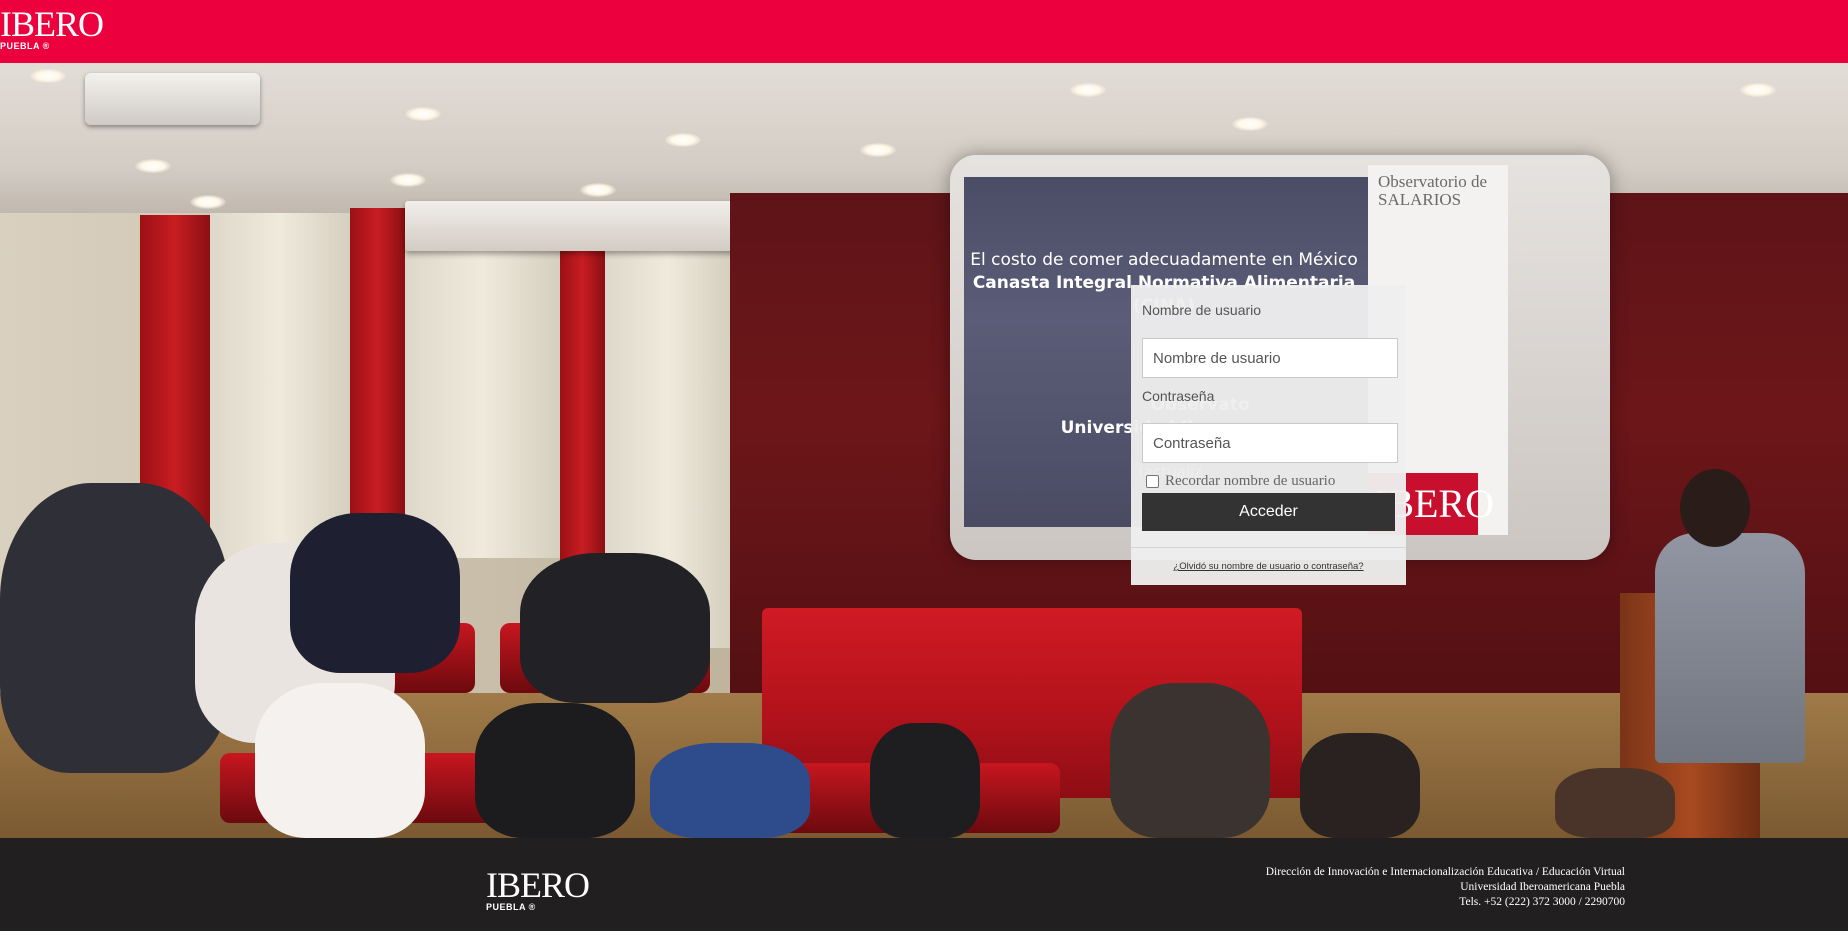 This screenshot has height=931, width=1848. I want to click on footer-ibero-logo: IBERO PUEBLA ®, so click(538, 888).